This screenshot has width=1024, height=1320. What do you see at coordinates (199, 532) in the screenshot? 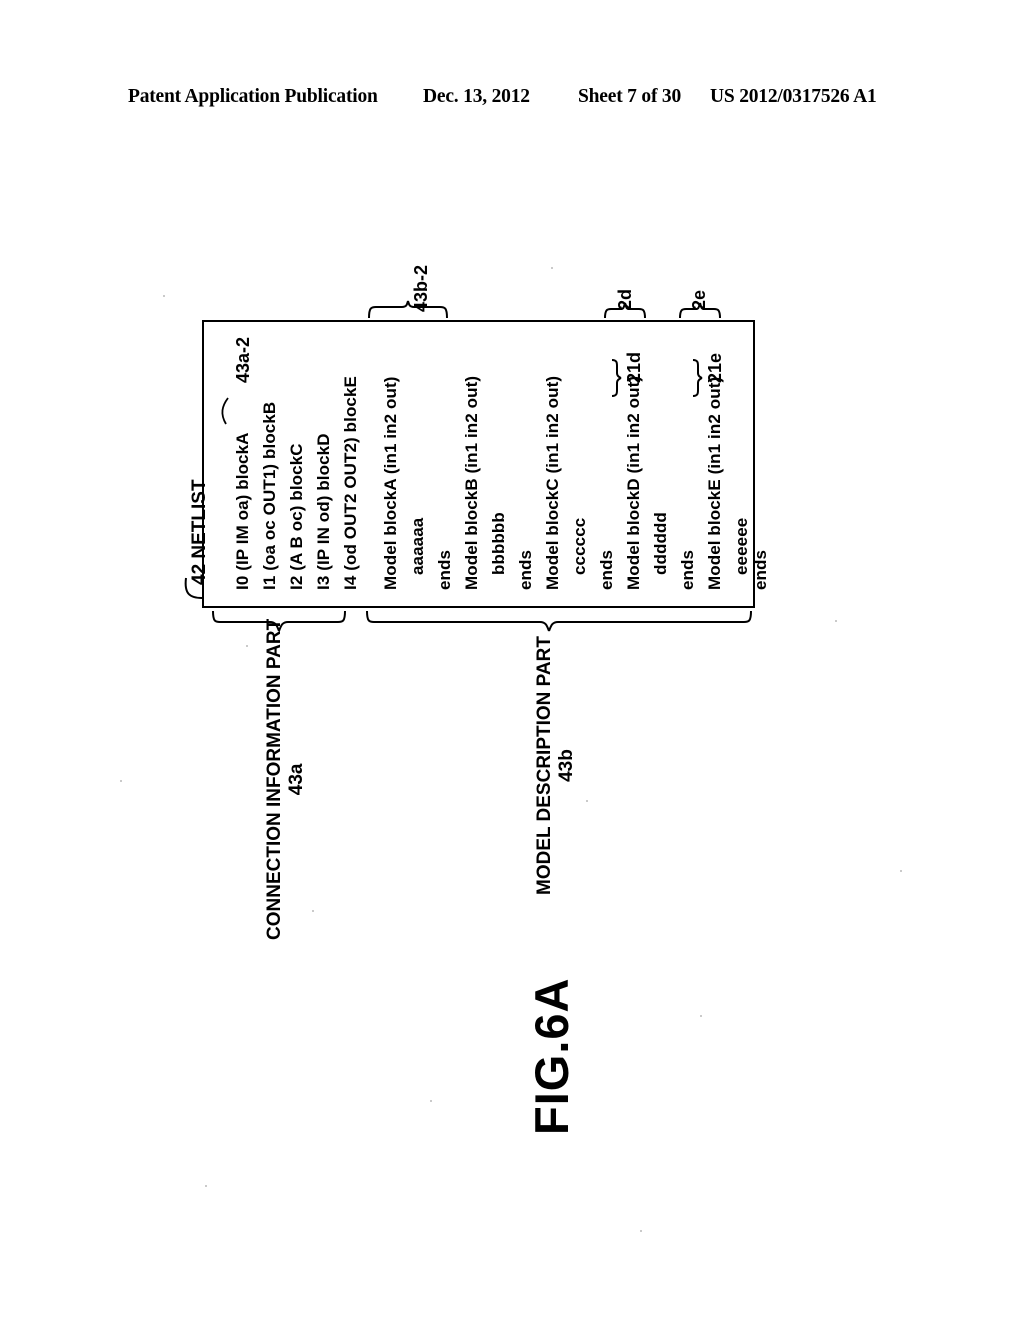
I see `netlist-label: 42 NETLIST` at bounding box center [199, 532].